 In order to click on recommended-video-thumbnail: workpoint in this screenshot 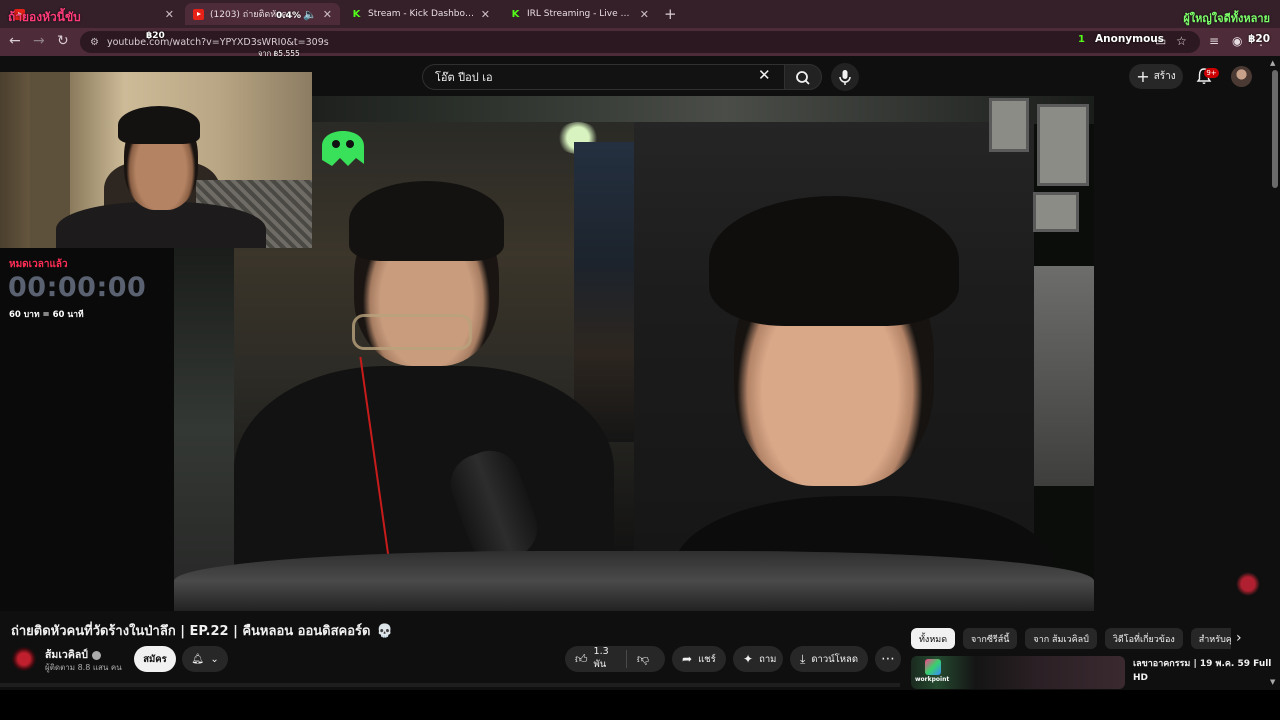, I will do `click(1018, 672)`.